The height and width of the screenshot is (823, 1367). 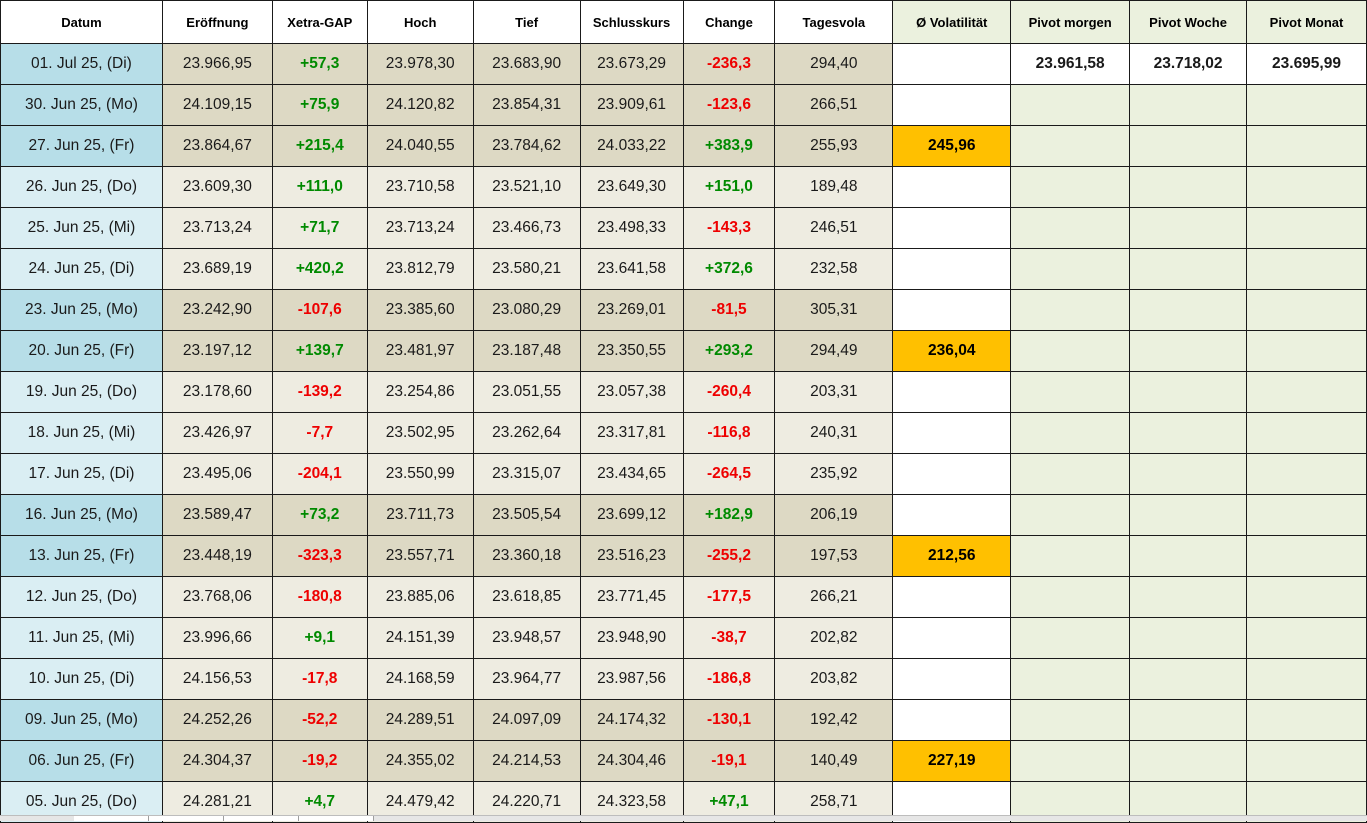 What do you see at coordinates (319, 228) in the screenshot?
I see `cell-xetra-gap: +71,7` at bounding box center [319, 228].